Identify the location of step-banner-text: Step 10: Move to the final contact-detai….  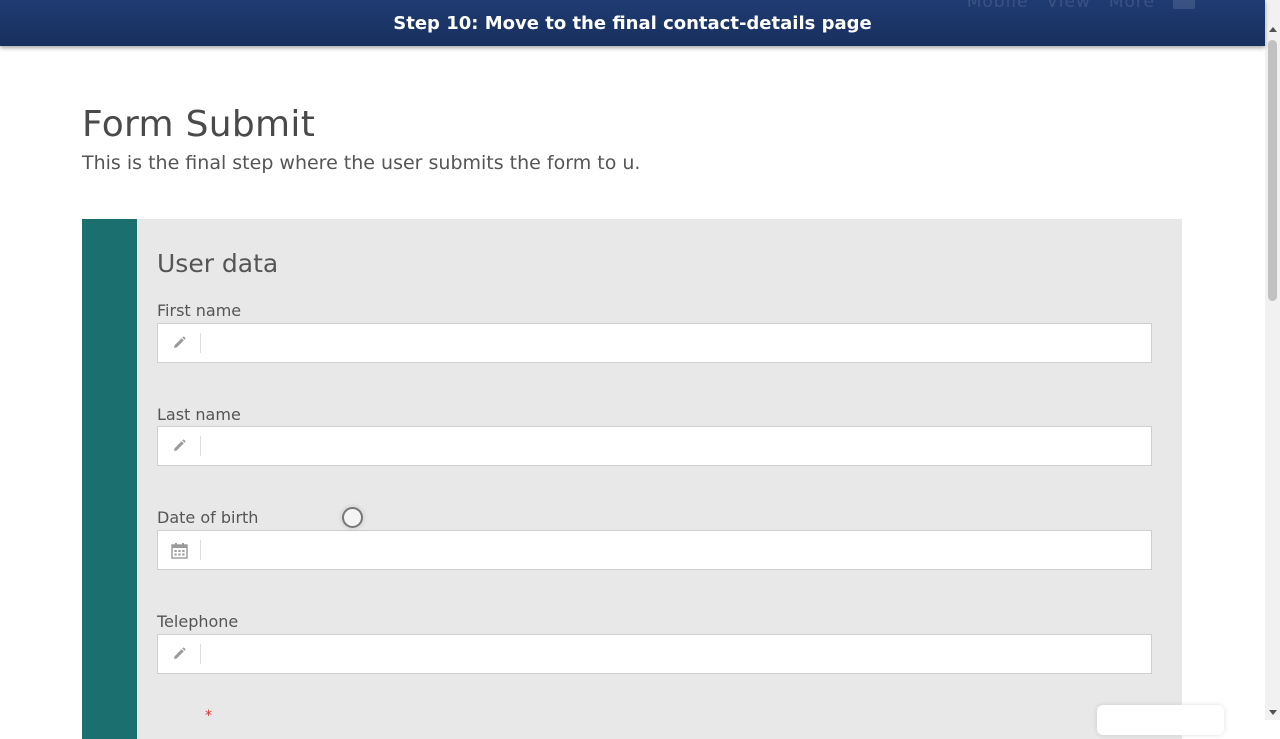
(632, 23).